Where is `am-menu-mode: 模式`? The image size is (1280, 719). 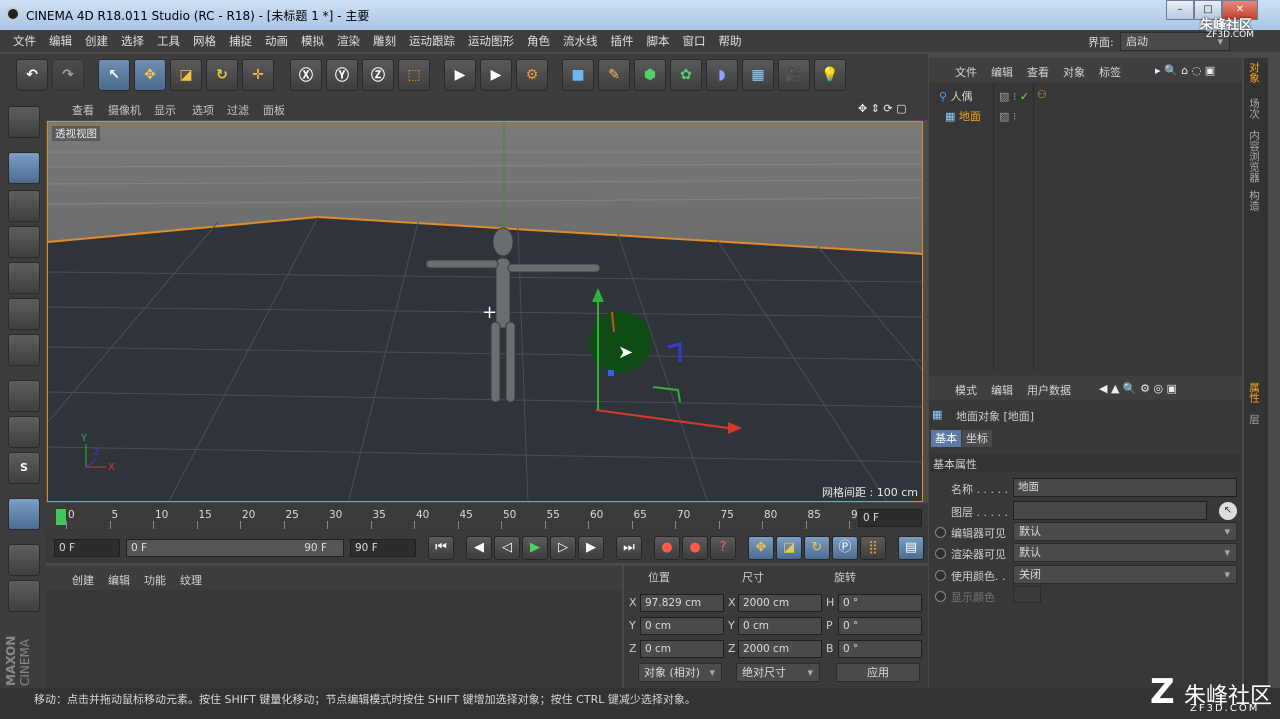
am-menu-mode: 模式 is located at coordinates (966, 390).